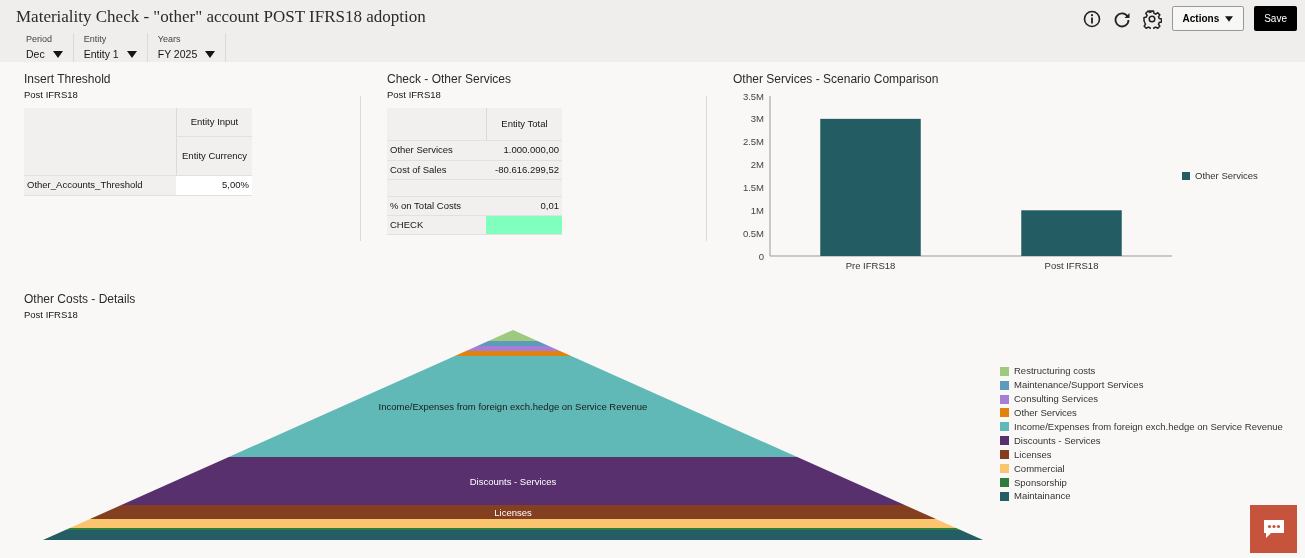 The width and height of the screenshot is (1305, 558). I want to click on chat-button, so click(1273, 529).